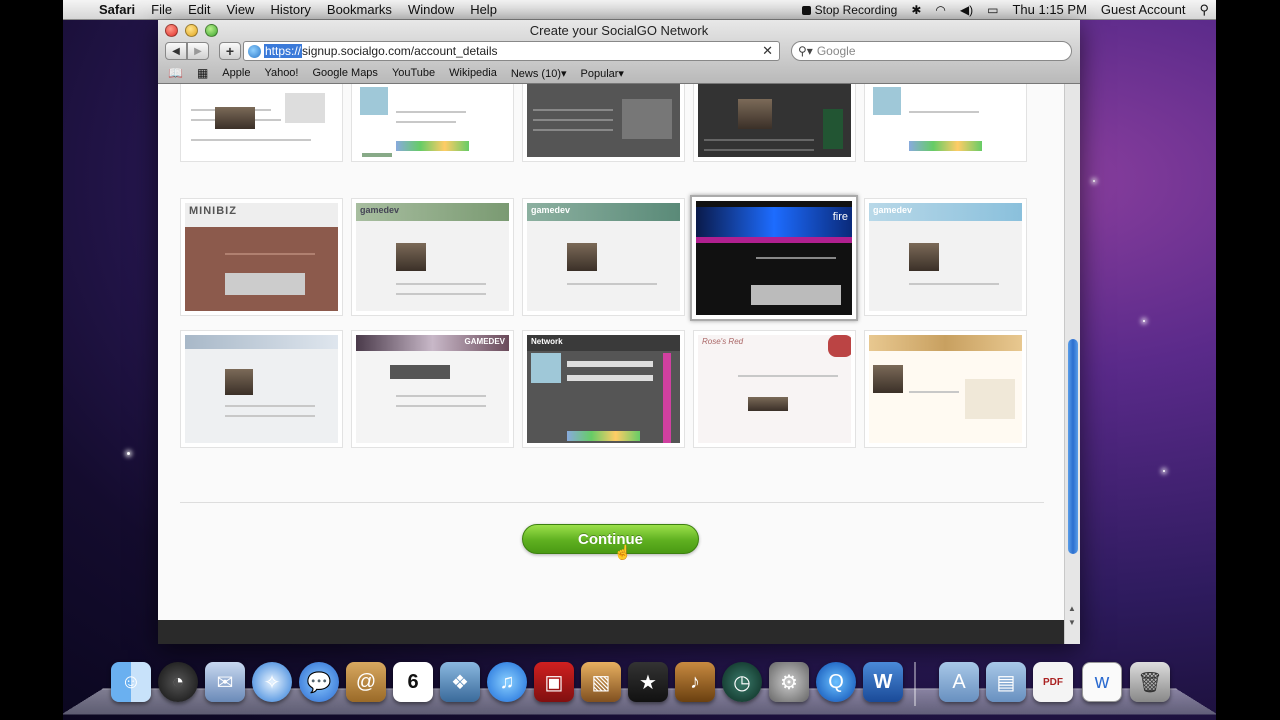 The width and height of the screenshot is (1280, 720). I want to click on menu-edit: Edit, so click(199, 9).